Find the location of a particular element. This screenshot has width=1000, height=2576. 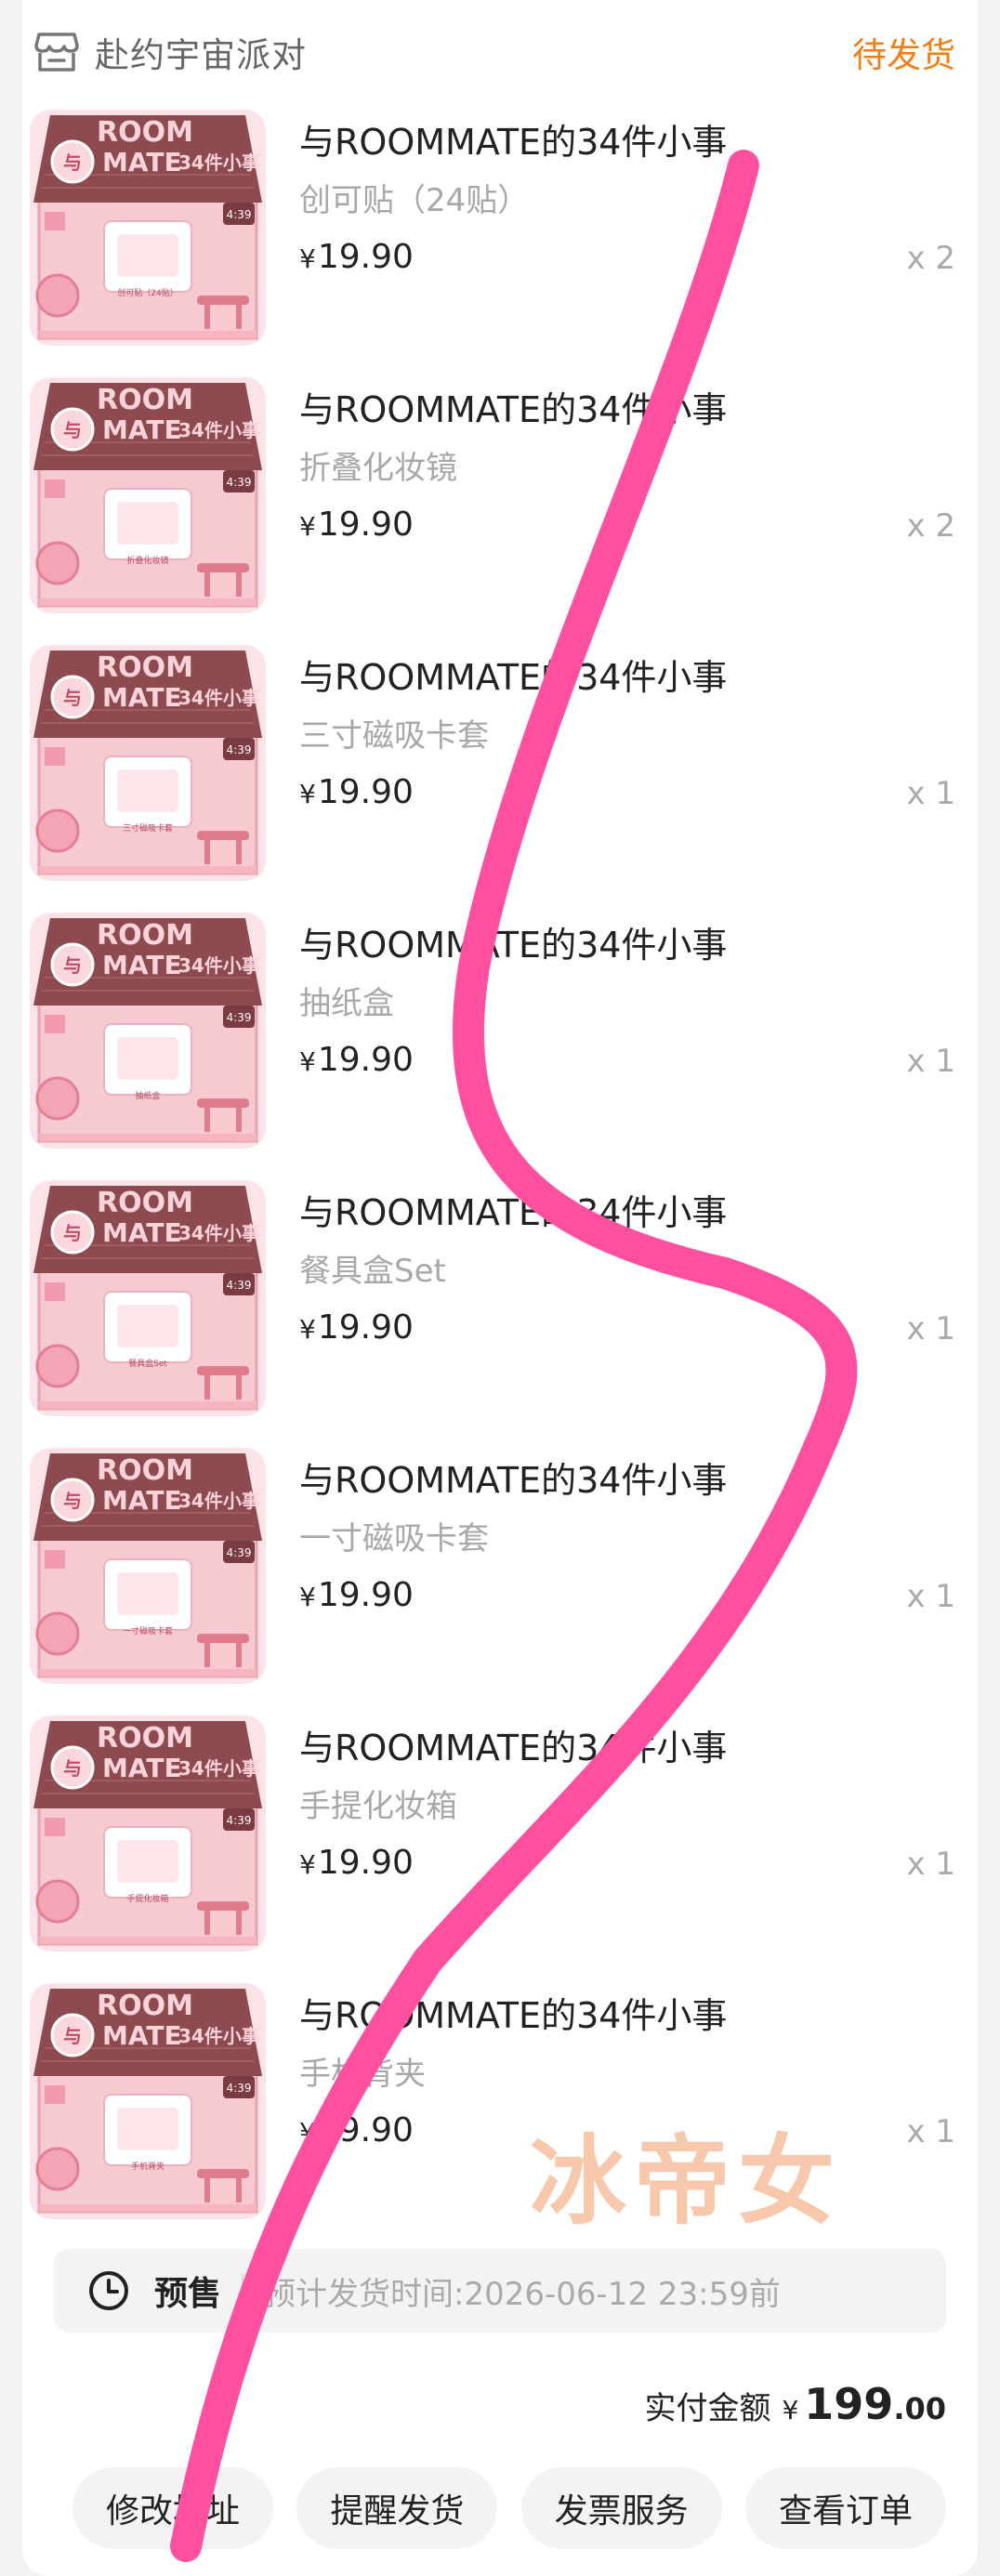

product-thumbnail: 与 ROOM MATE 34件小事 4:39 手提化妆箱 is located at coordinates (148, 1833).